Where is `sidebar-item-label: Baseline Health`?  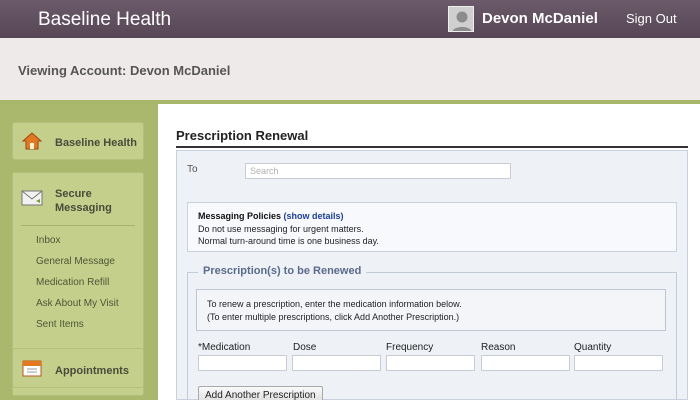 sidebar-item-label: Baseline Health is located at coordinates (96, 143).